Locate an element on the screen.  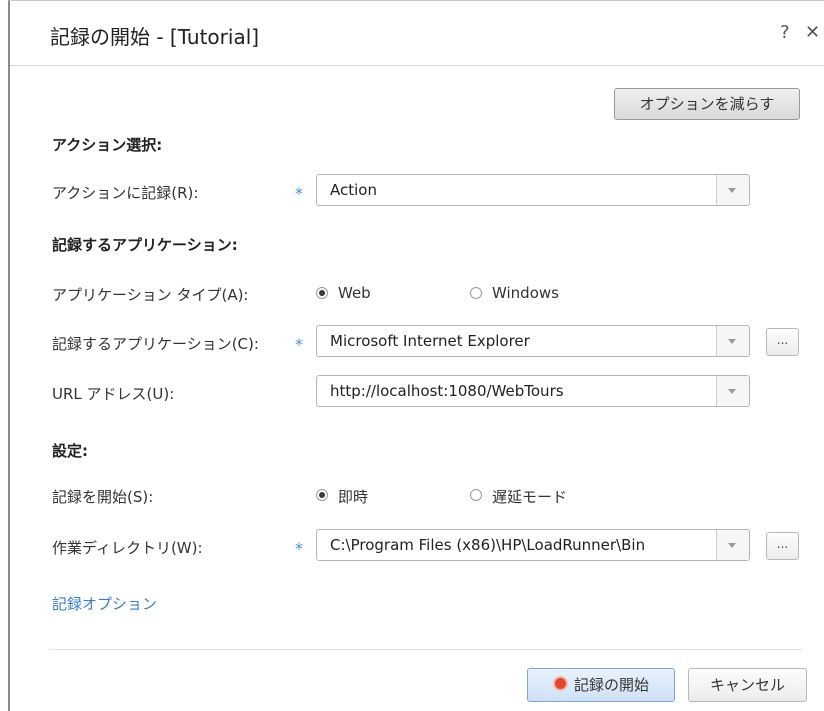
dialog-title-bar: 記録の開始 - [Tutorial] ? ✕ is located at coordinates (417, 33).